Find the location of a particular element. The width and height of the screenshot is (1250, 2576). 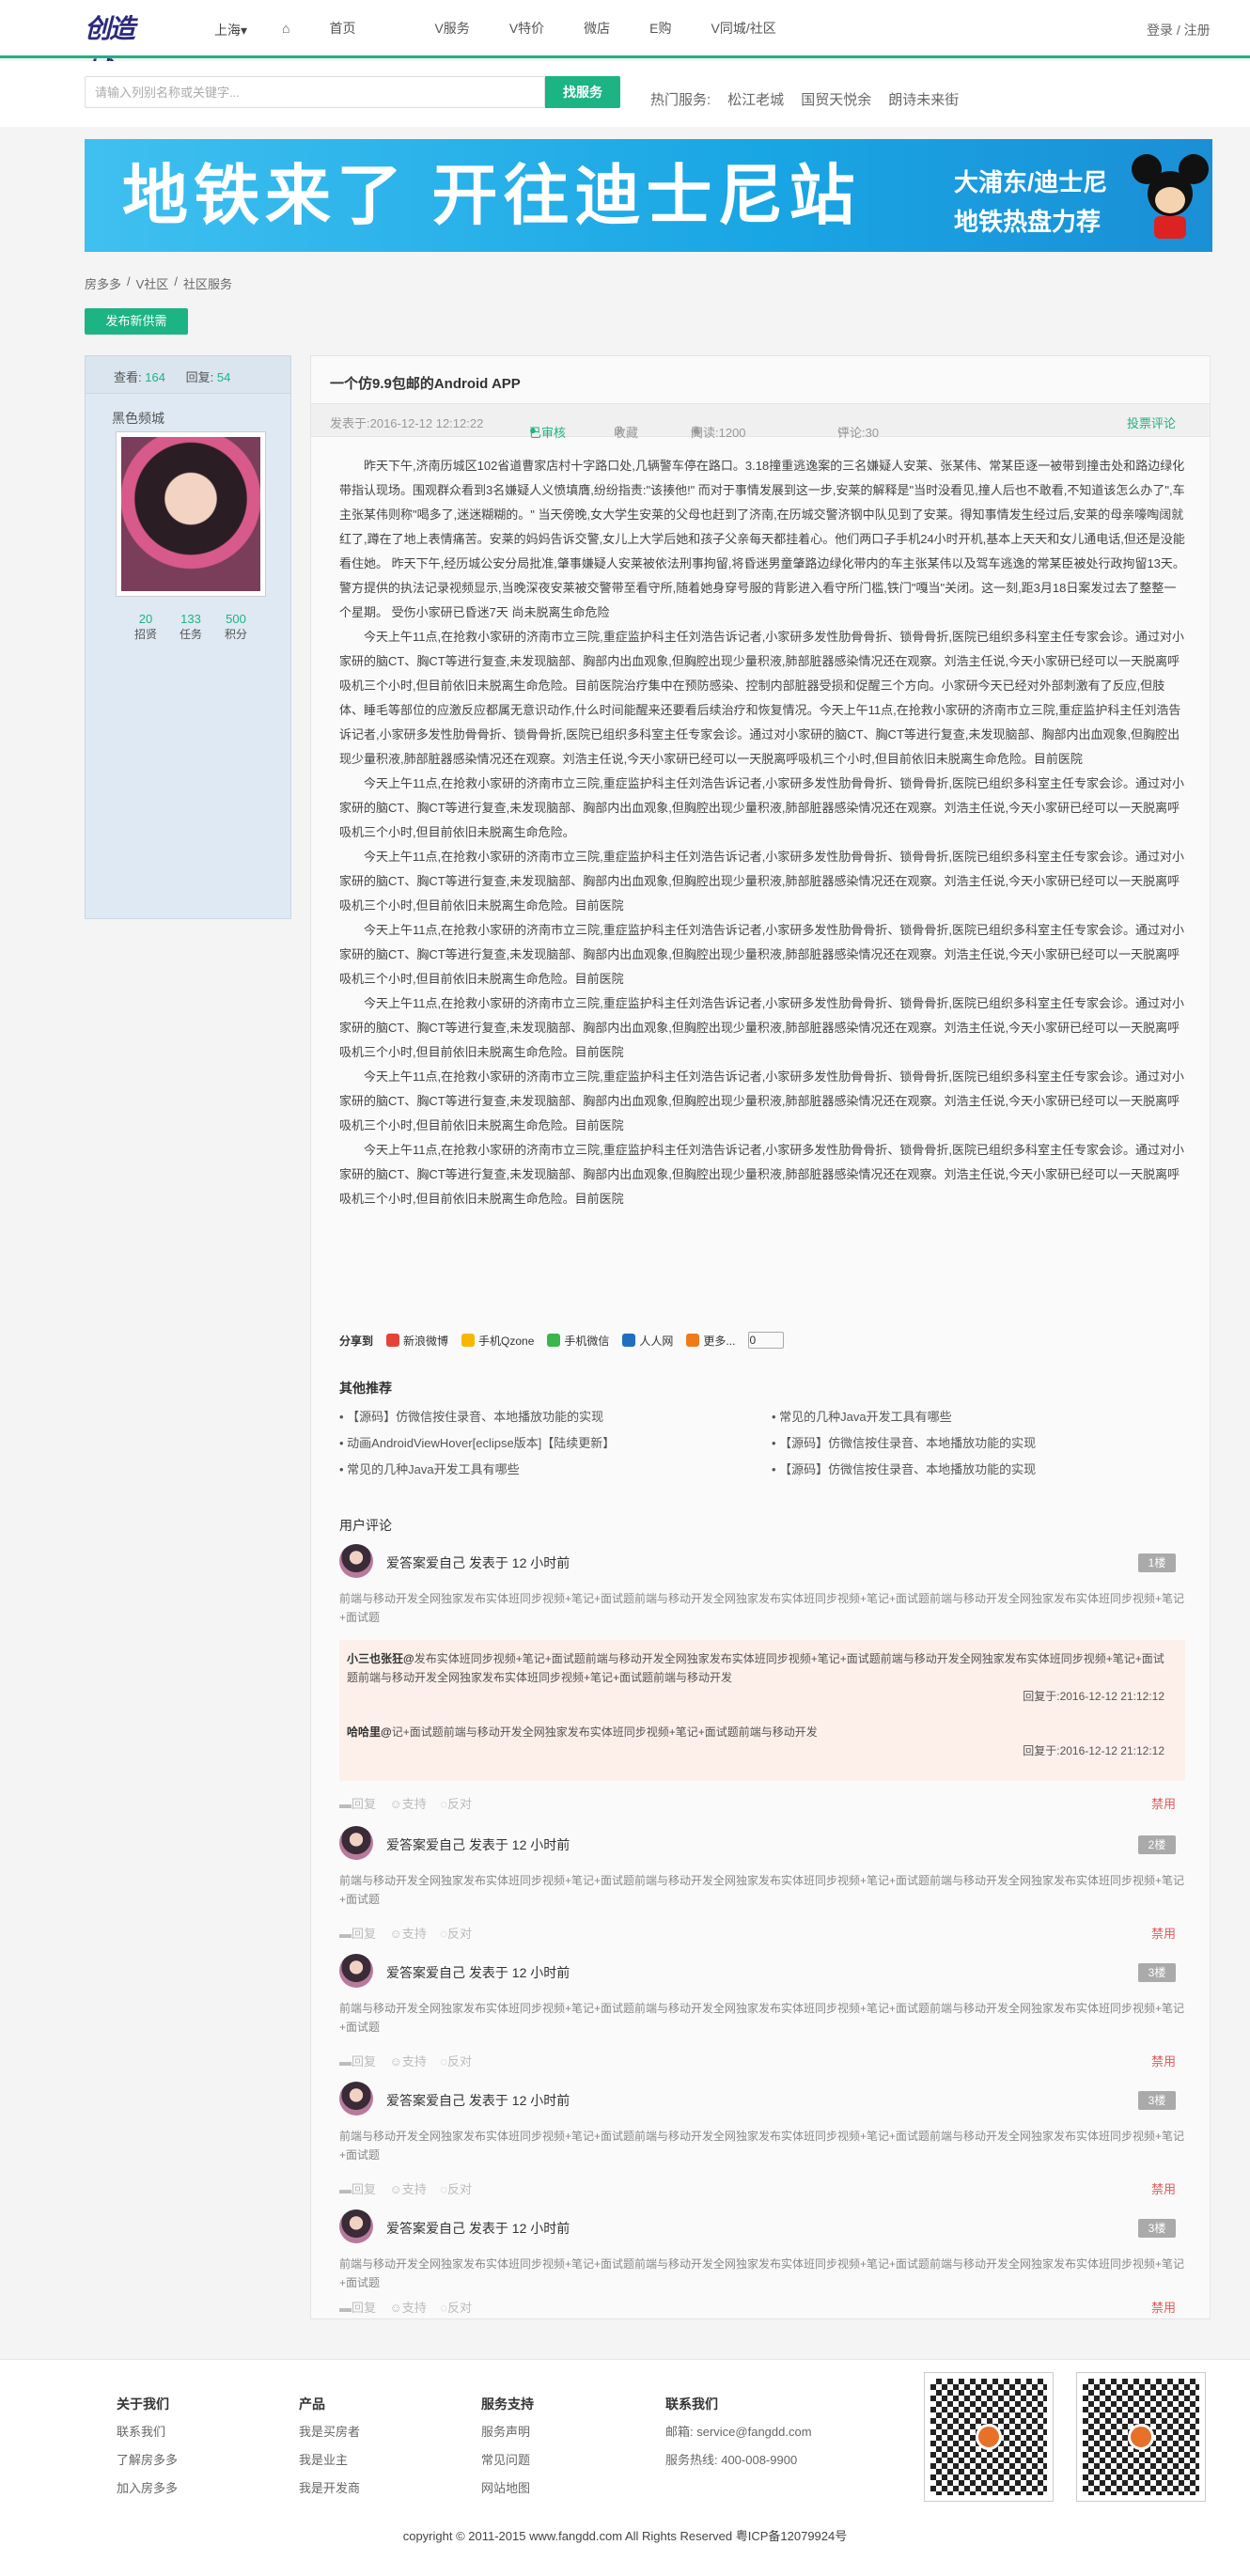

footer-link: 服务声明 is located at coordinates (507, 2432).